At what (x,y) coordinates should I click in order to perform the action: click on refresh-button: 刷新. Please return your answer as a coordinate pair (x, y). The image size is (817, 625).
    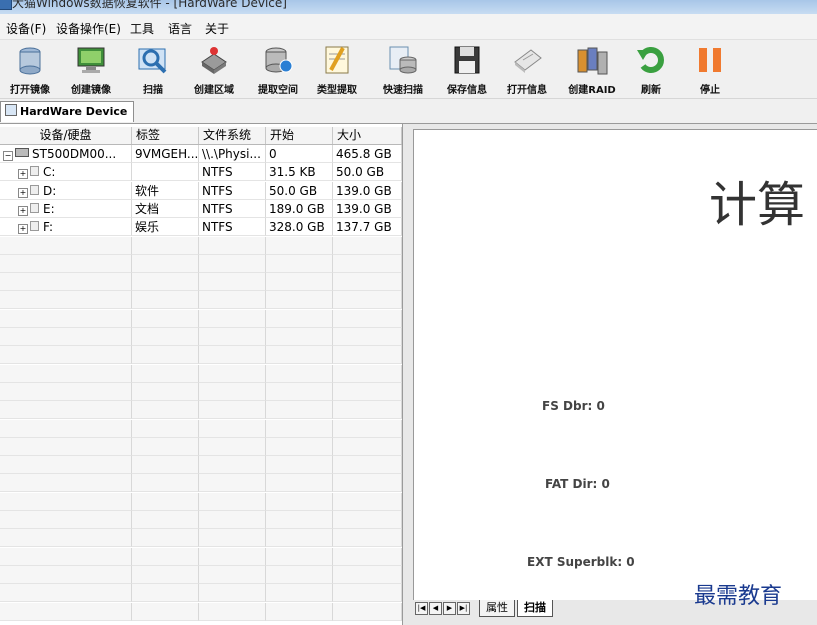
    Looking at the image, I should click on (651, 70).